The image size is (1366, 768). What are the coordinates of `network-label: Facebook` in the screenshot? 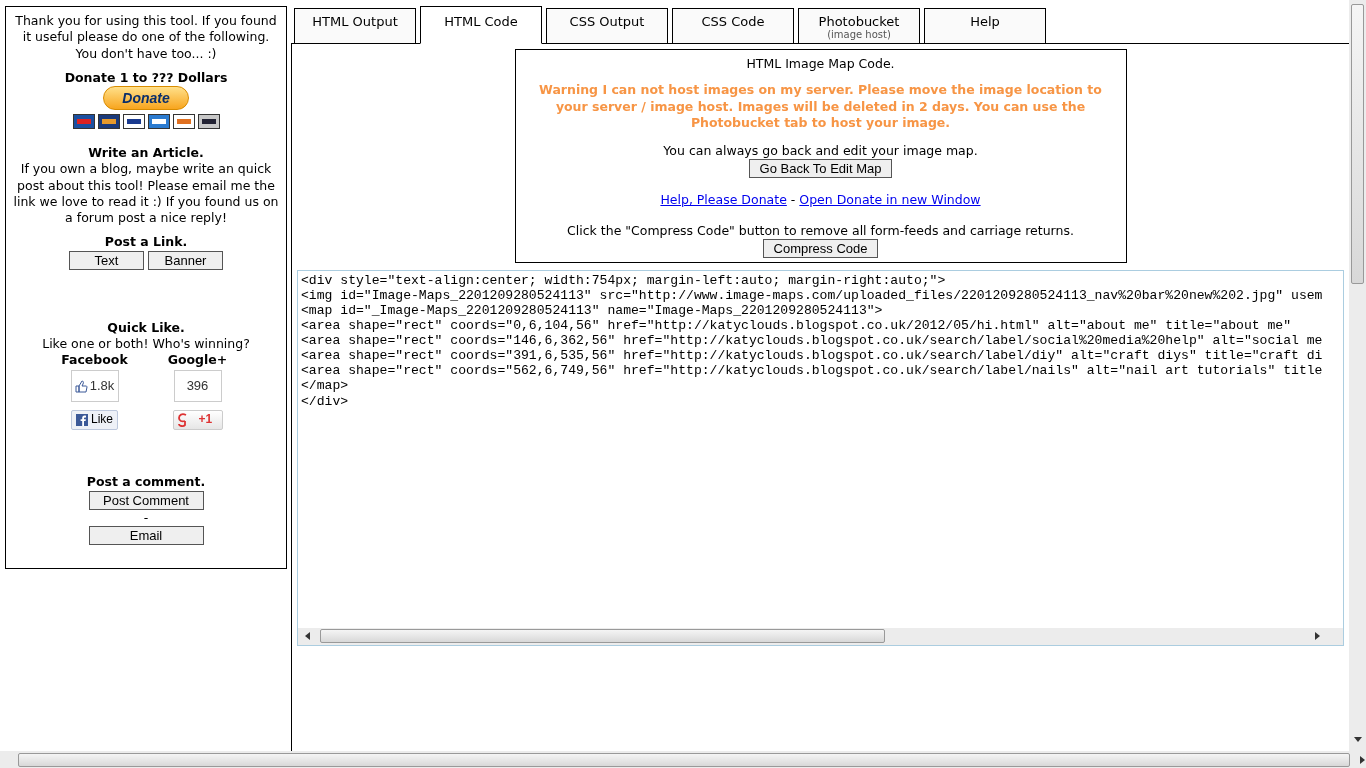 It's located at (94, 360).